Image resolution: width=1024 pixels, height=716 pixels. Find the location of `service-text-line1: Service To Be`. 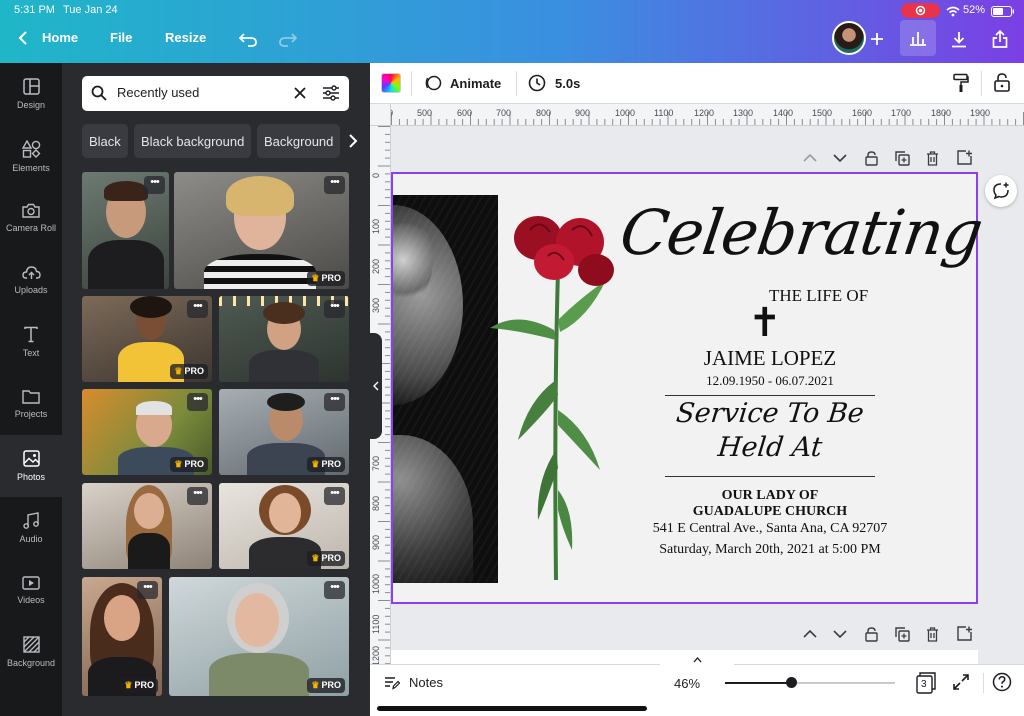

service-text-line1: Service To Be is located at coordinates (769, 413).